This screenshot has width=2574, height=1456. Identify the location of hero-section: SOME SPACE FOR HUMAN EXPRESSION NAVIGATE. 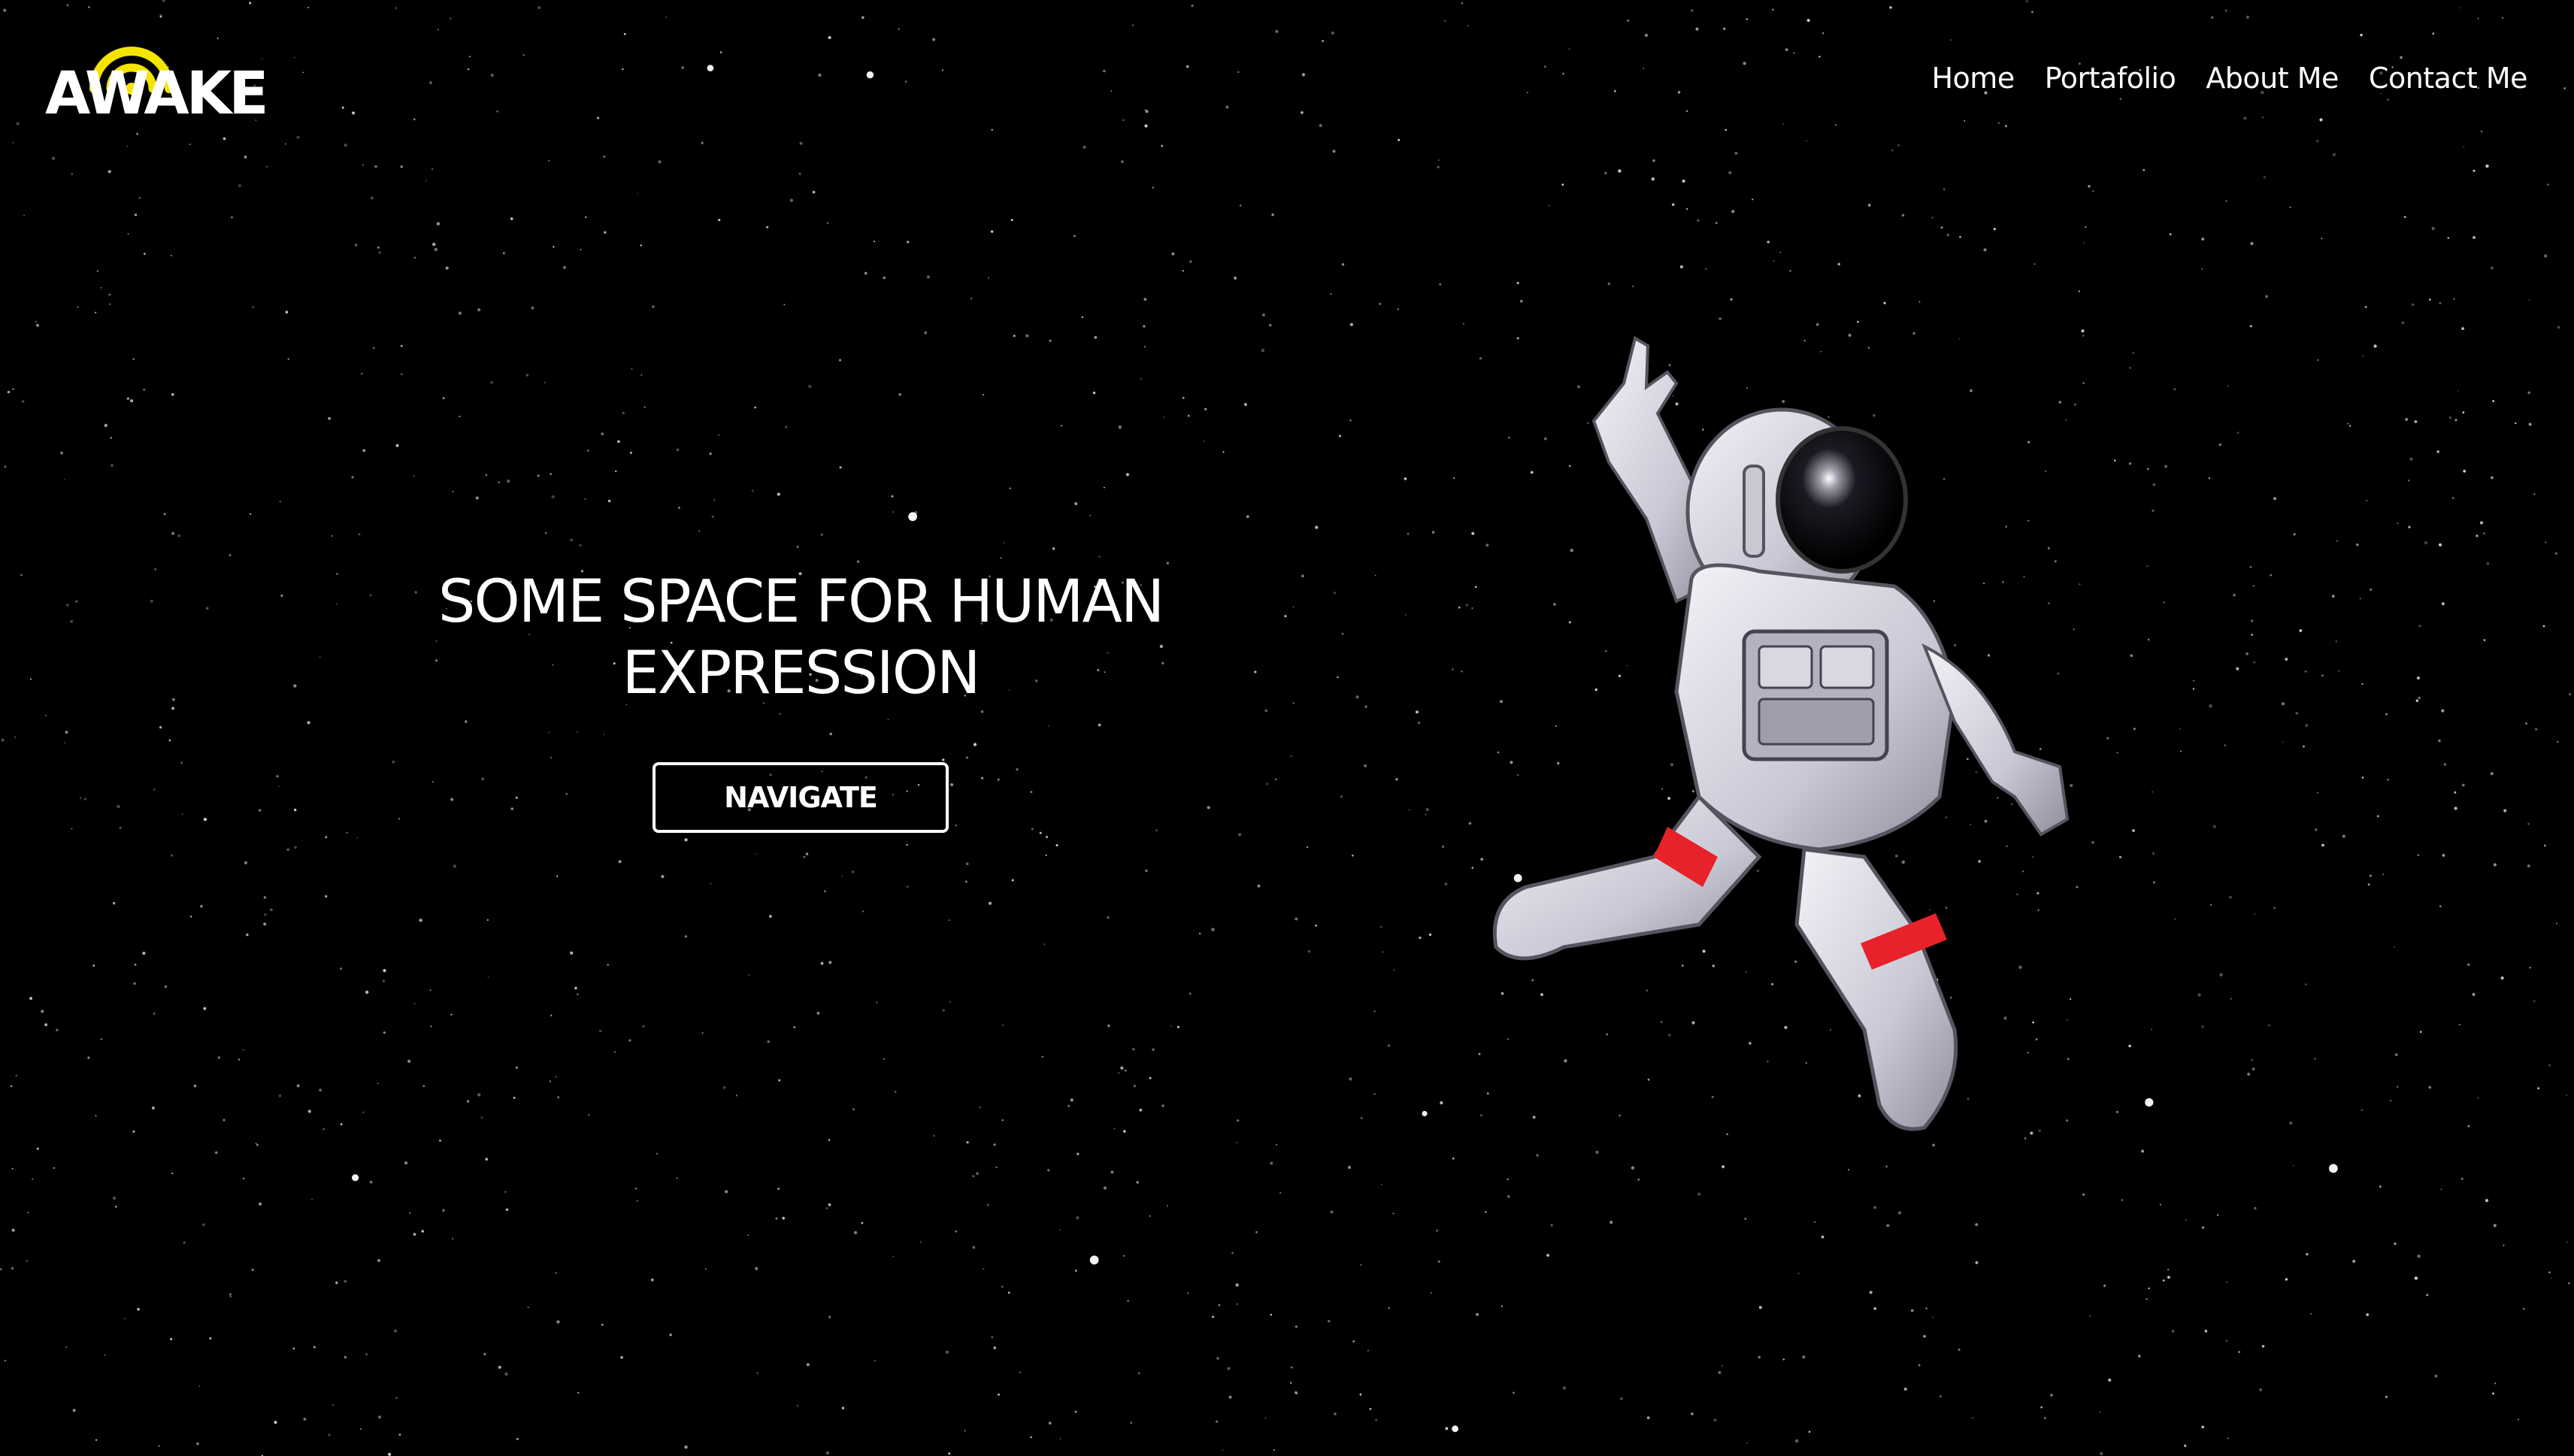
(801, 700).